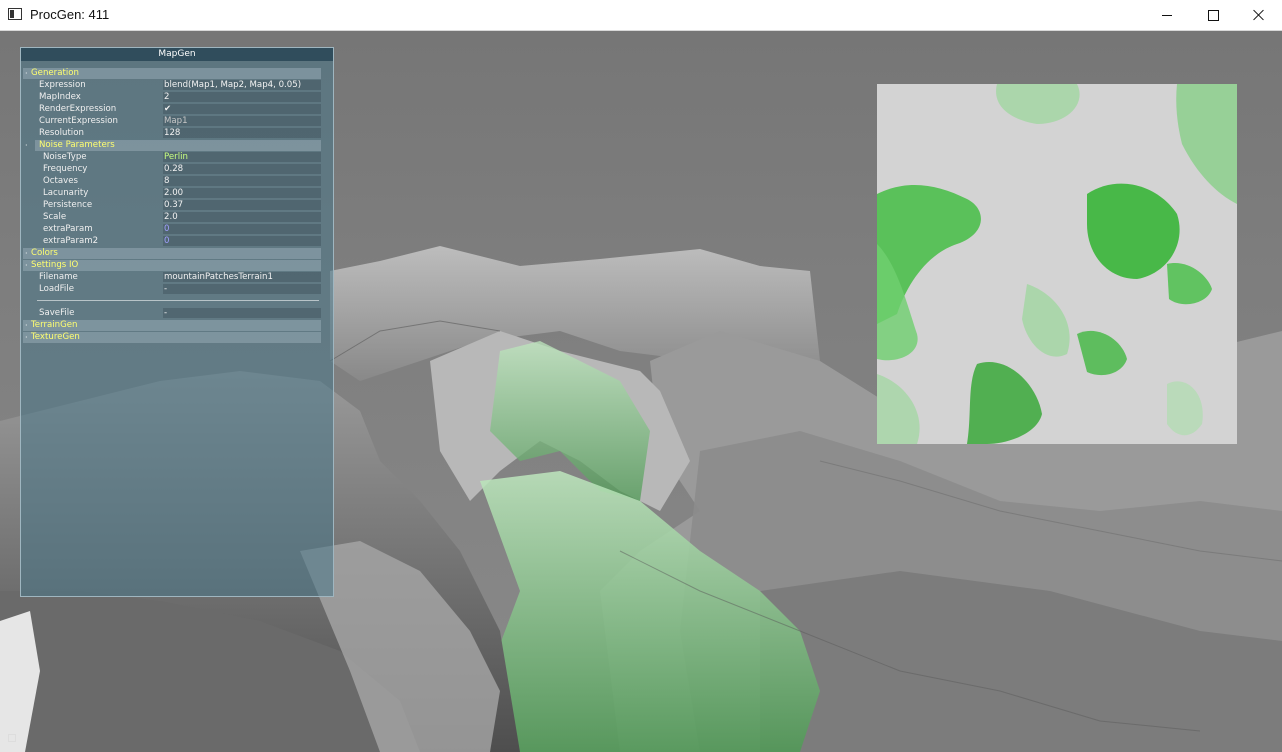 The width and height of the screenshot is (1282, 752). Describe the element at coordinates (60, 181) in the screenshot. I see `octaves-label: Octaves` at that location.